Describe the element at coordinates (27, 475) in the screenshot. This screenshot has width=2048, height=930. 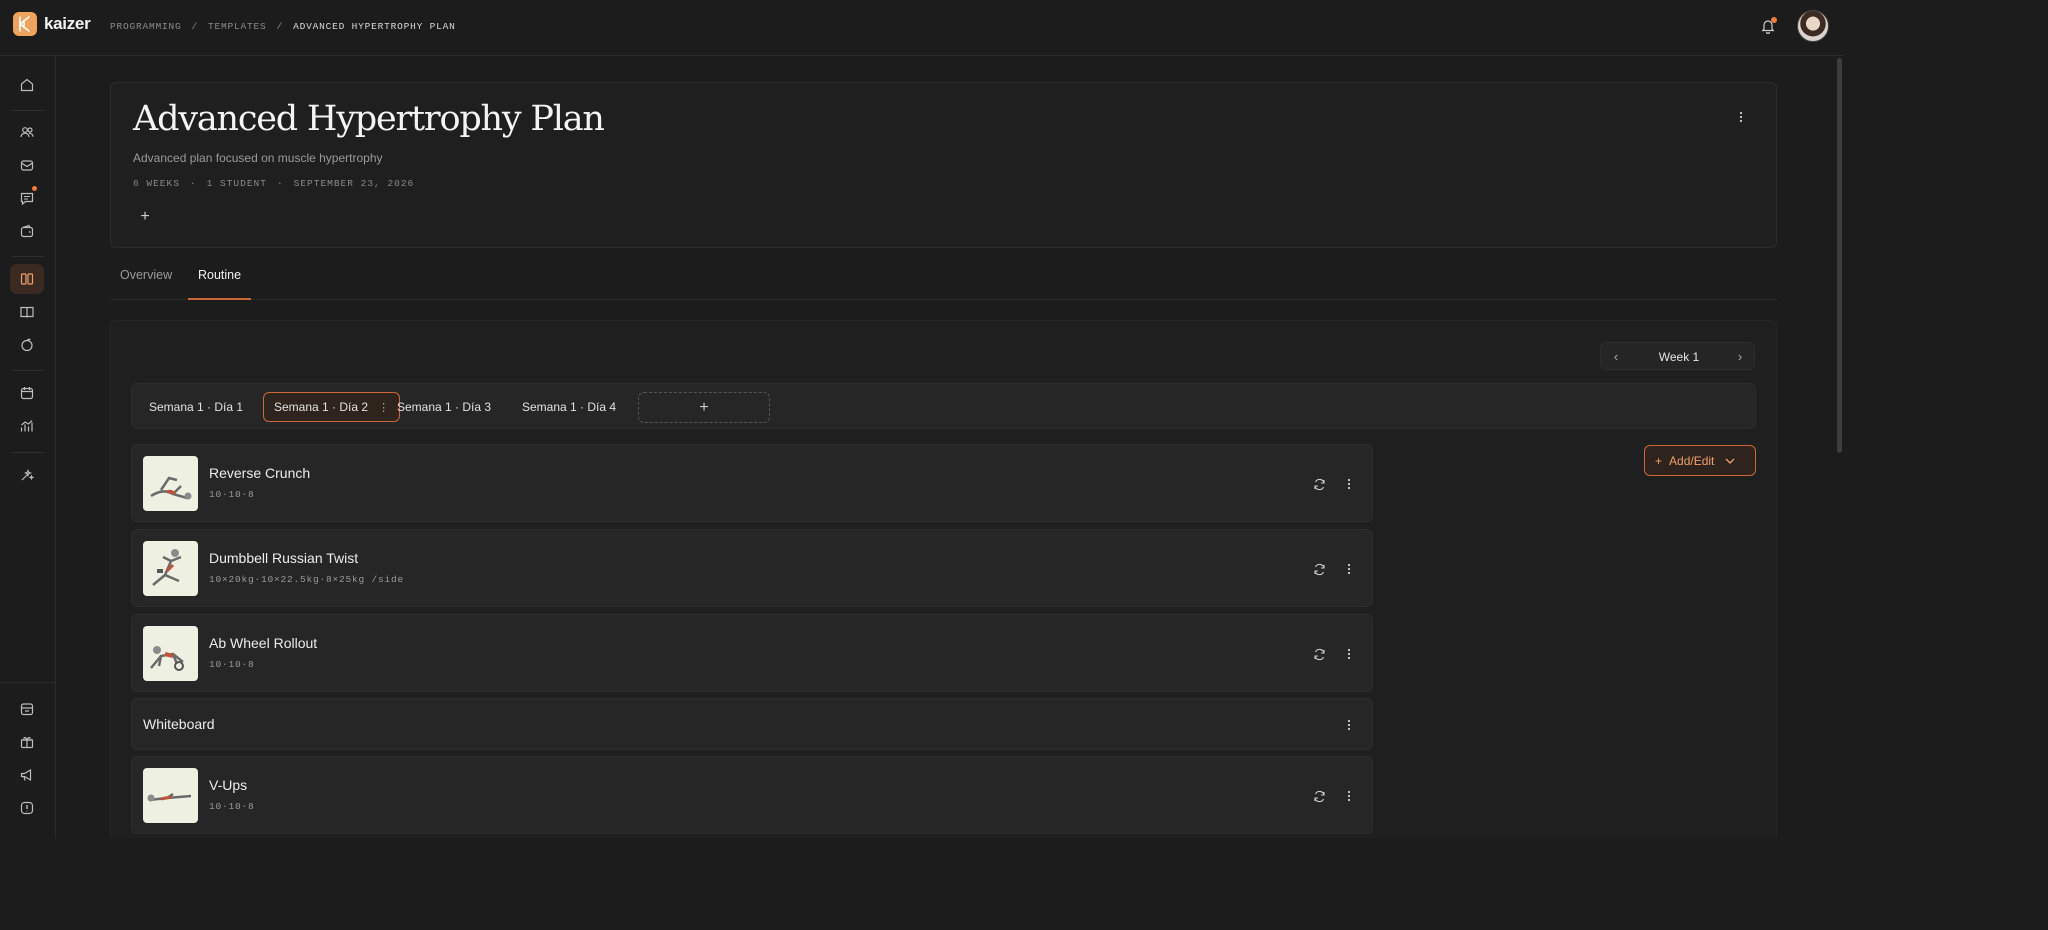
I see `ai-sparkle-icon` at that location.